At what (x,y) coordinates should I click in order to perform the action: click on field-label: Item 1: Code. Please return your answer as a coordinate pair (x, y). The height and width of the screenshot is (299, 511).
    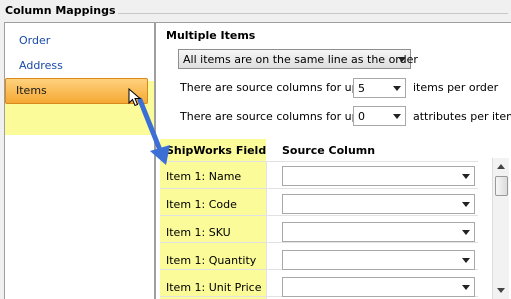
    Looking at the image, I should click on (201, 204).